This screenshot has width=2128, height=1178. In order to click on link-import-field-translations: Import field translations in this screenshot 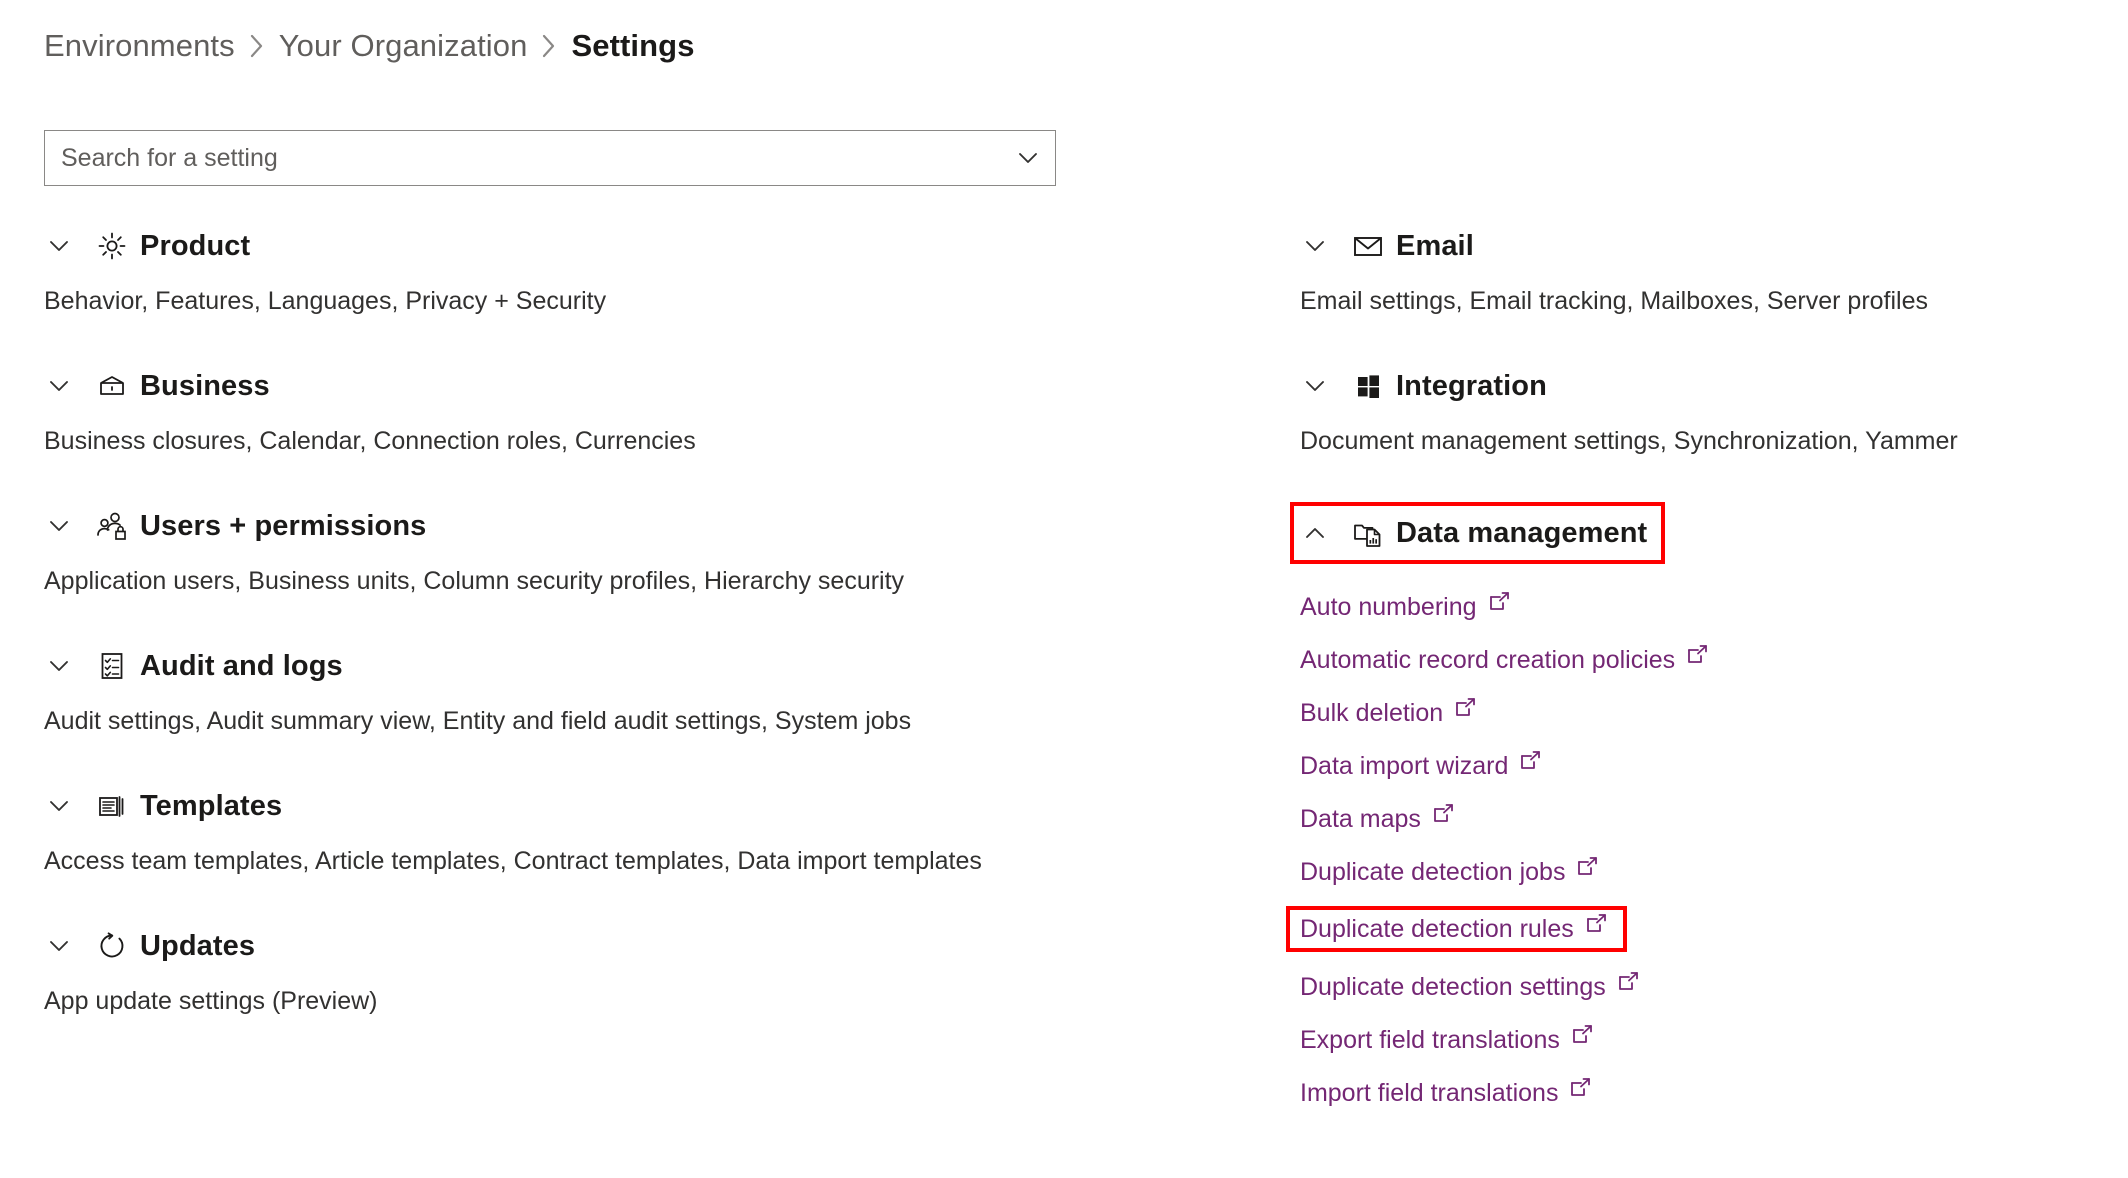, I will do `click(1445, 1092)`.